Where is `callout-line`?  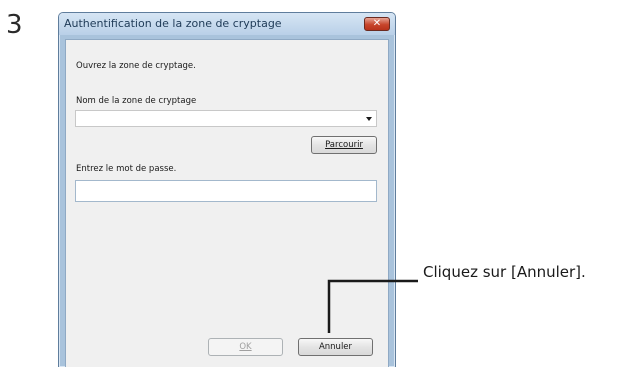 callout-line is located at coordinates (372, 306).